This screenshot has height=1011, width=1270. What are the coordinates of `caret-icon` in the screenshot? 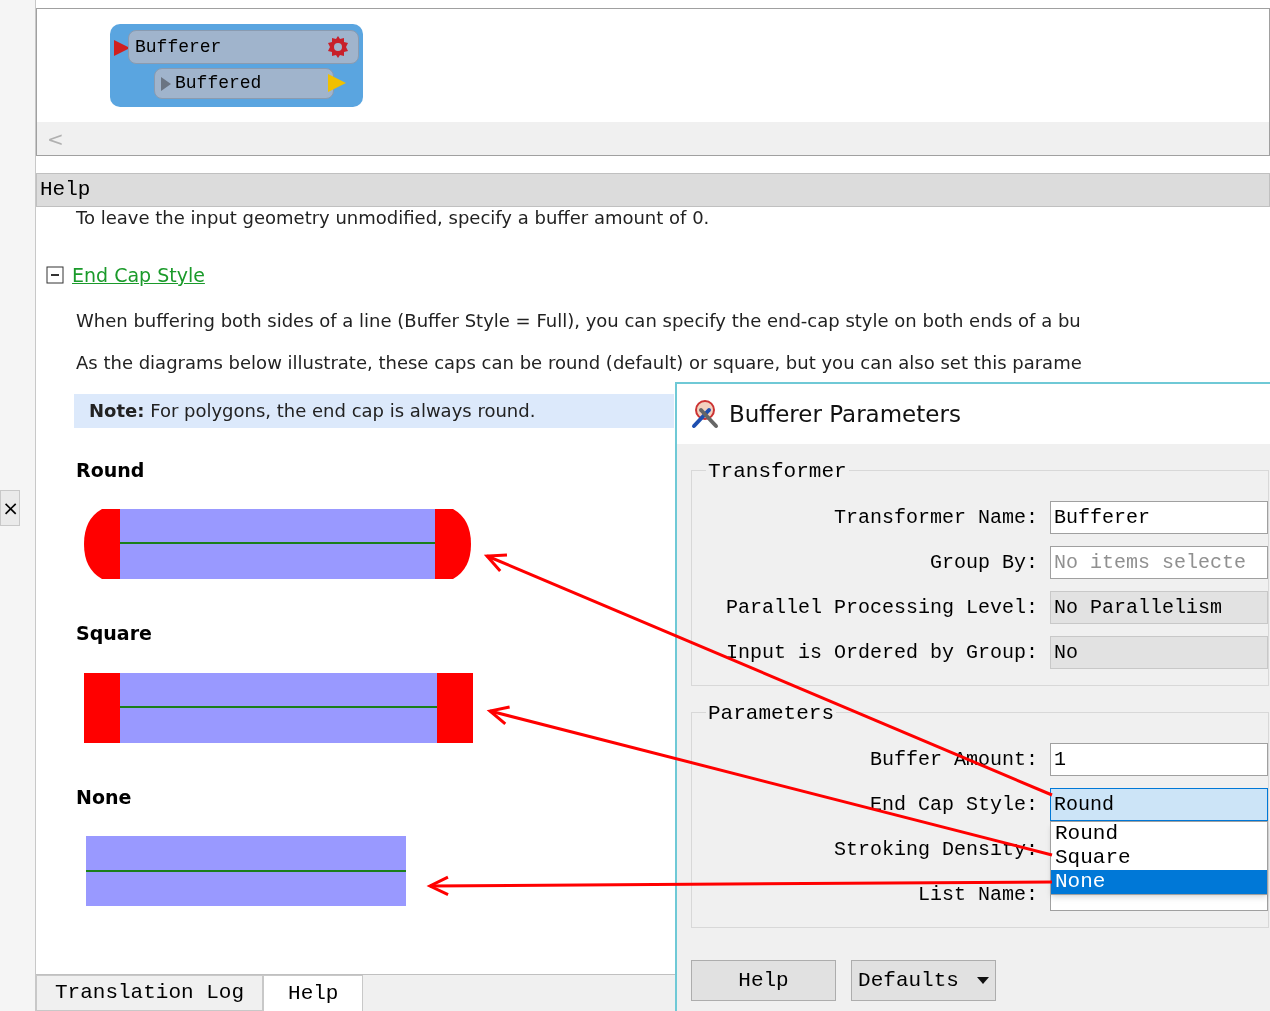 It's located at (982, 980).